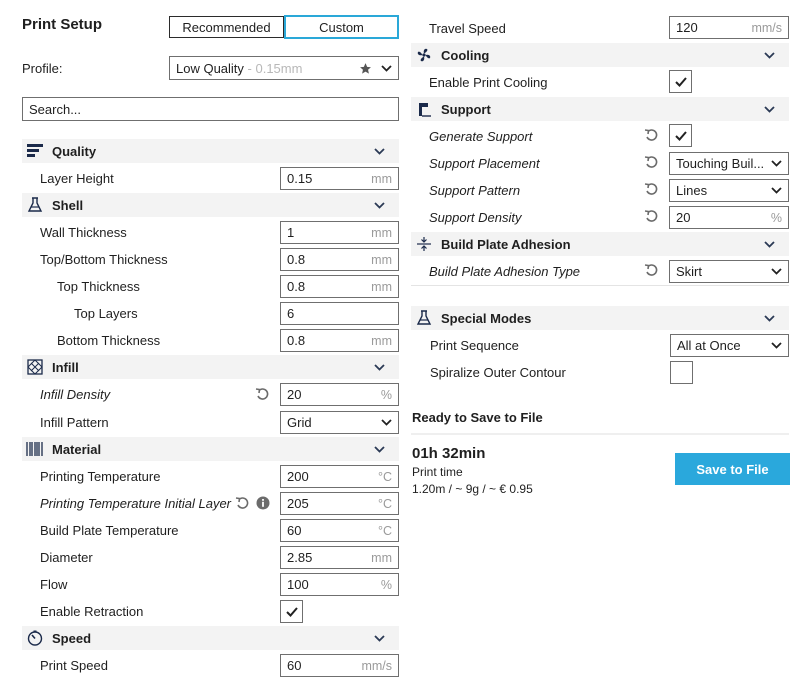  Describe the element at coordinates (729, 27) in the screenshot. I see `travel-speed-input: 120 mm/s` at that location.